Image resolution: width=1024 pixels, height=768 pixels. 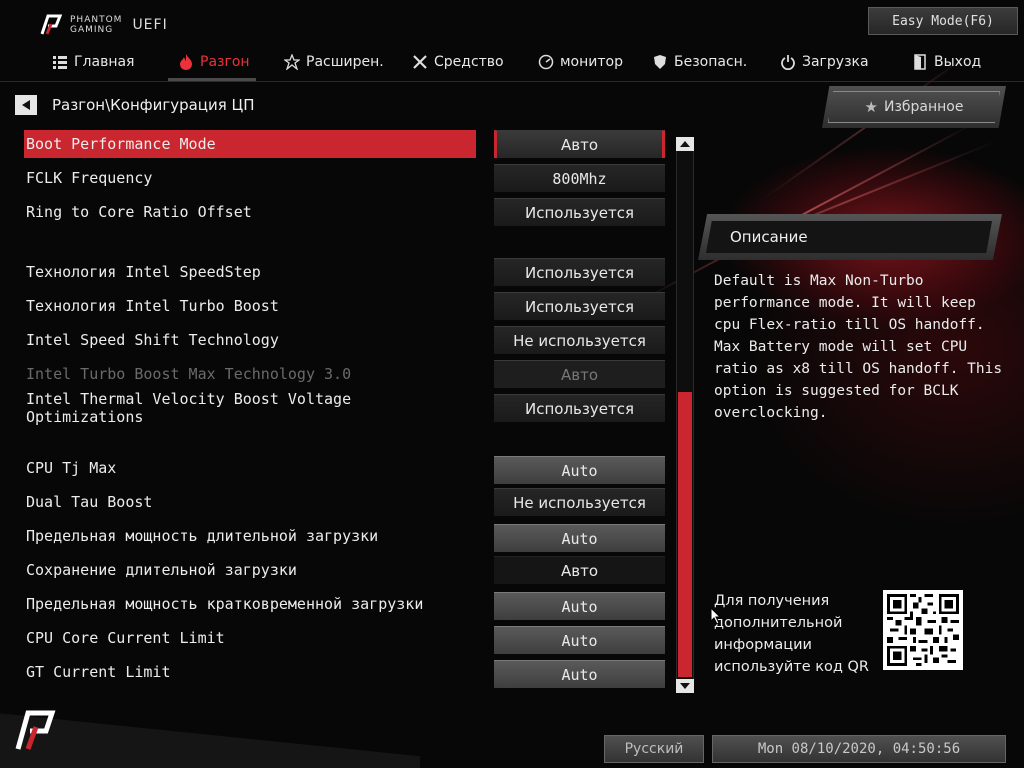 I want to click on tab-security-label: Безопасн., so click(x=711, y=62).